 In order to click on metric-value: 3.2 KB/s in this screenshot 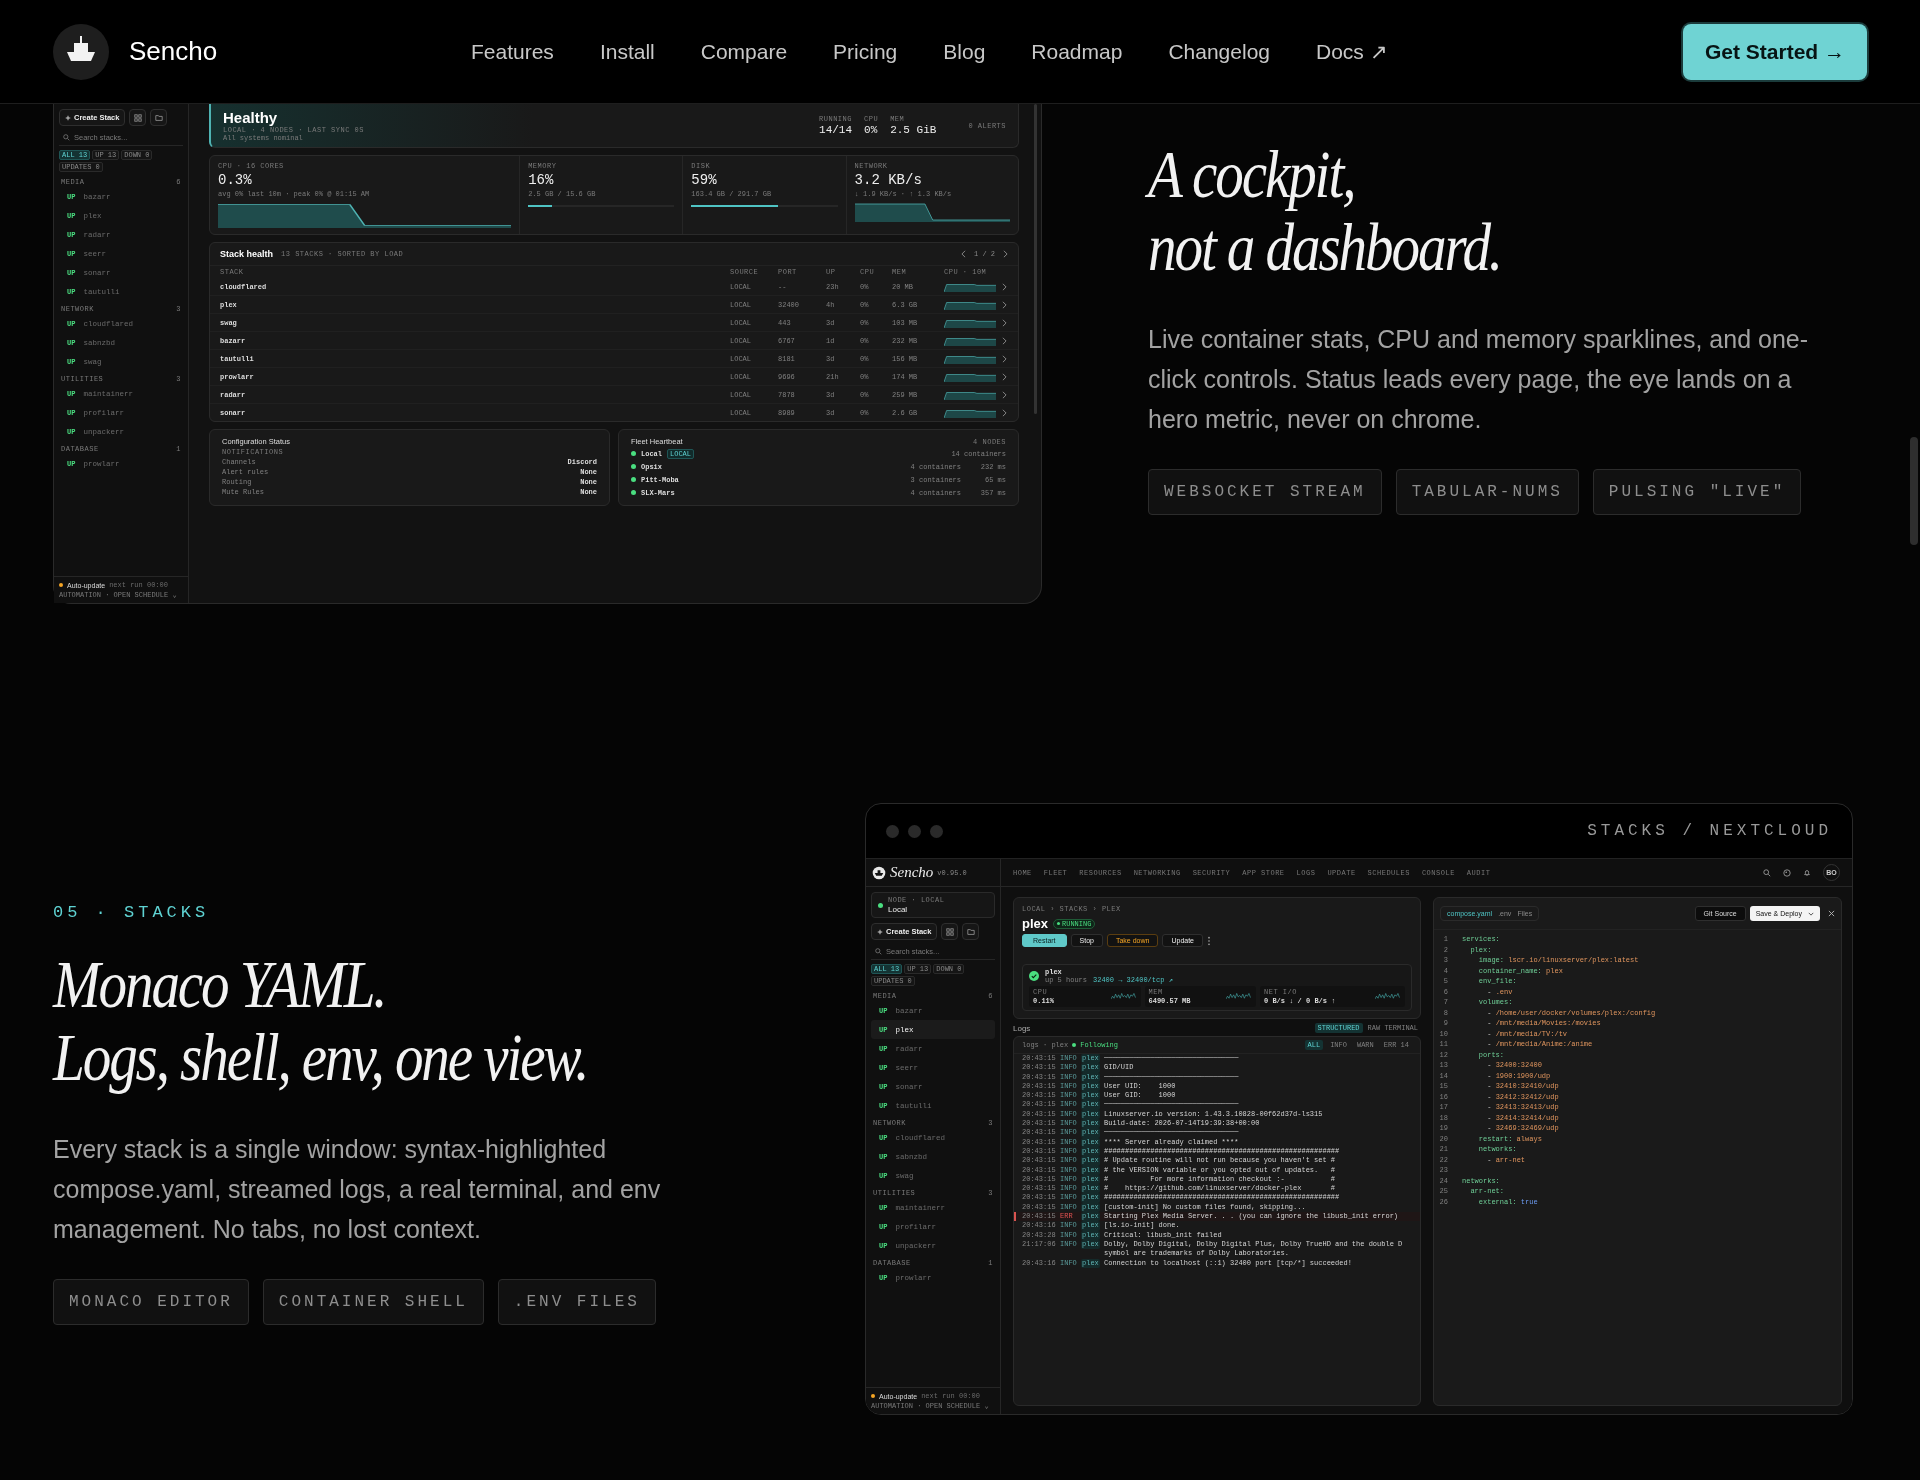, I will do `click(888, 180)`.